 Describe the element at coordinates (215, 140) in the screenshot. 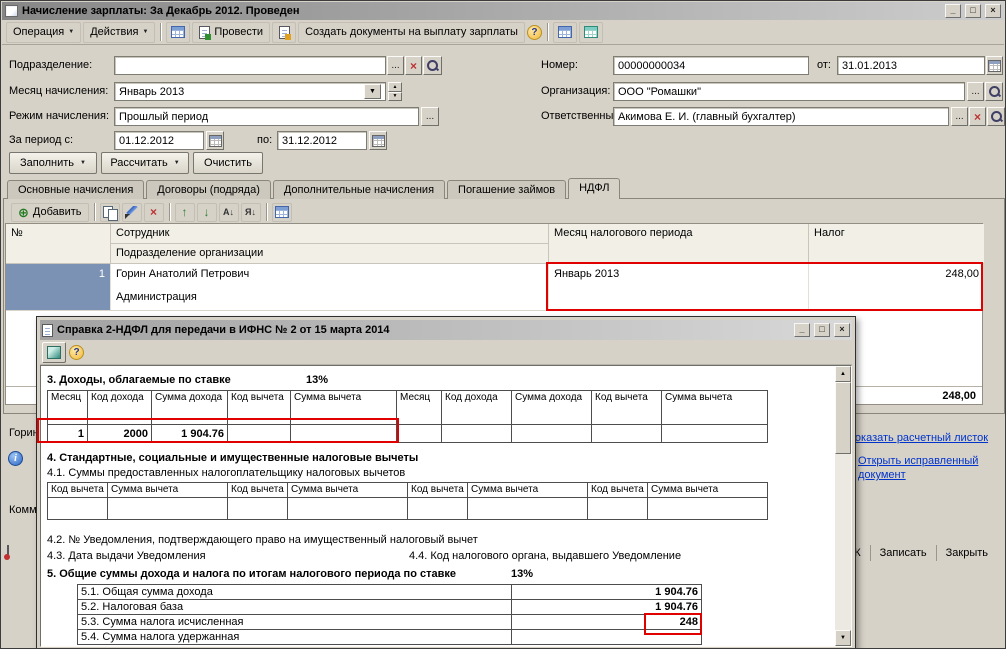

I see `period-from-calendar-button` at that location.